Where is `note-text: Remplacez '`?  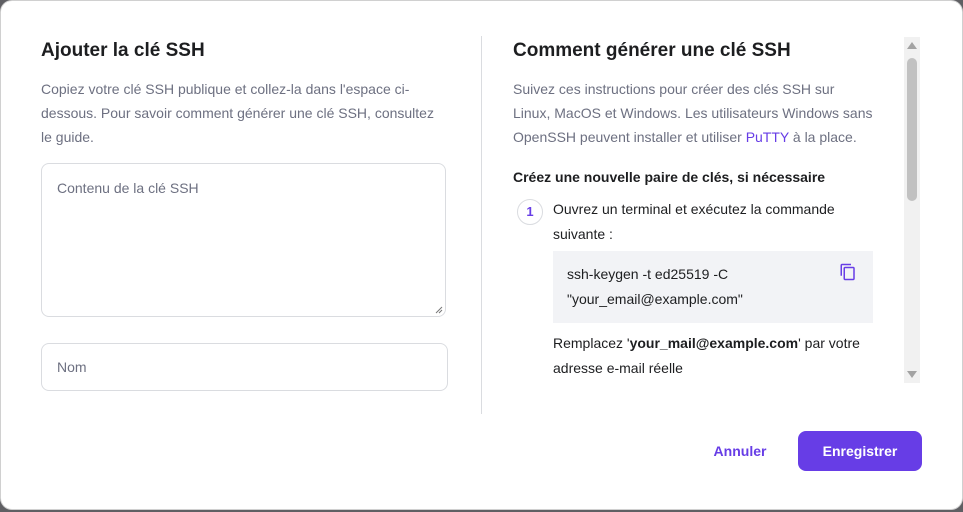
note-text: Remplacez ' is located at coordinates (591, 343).